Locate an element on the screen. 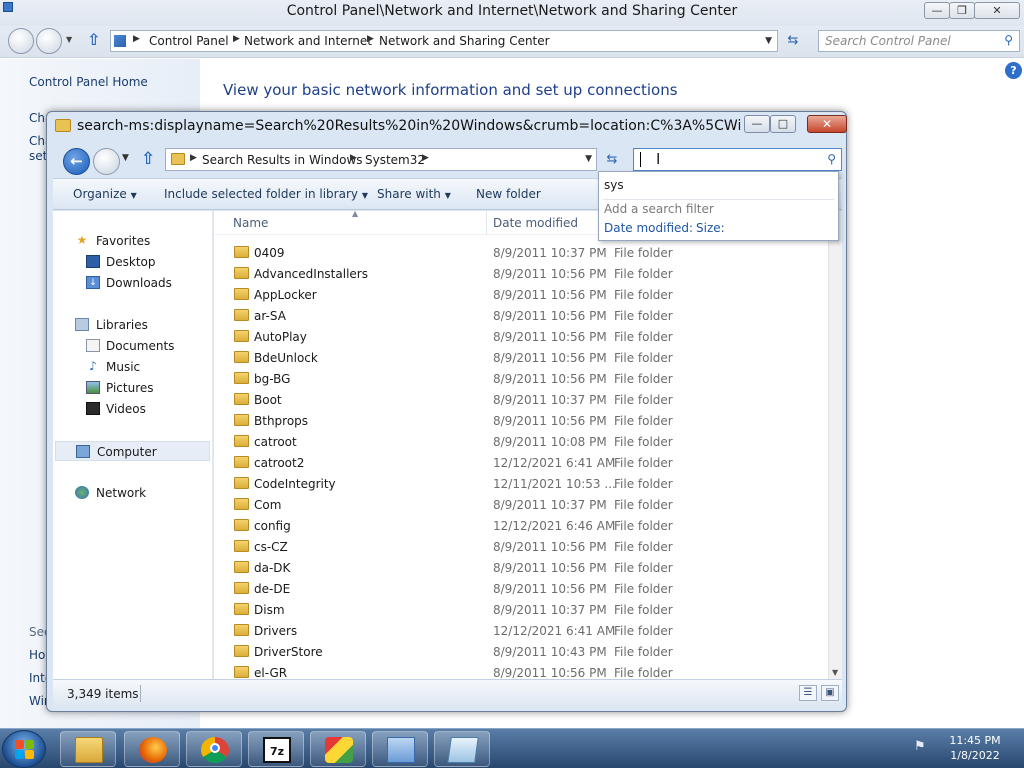 This screenshot has height=768, width=1024. file-row: DriverStore 8/9/2011 10:43 PM File folder is located at coordinates (517, 651).